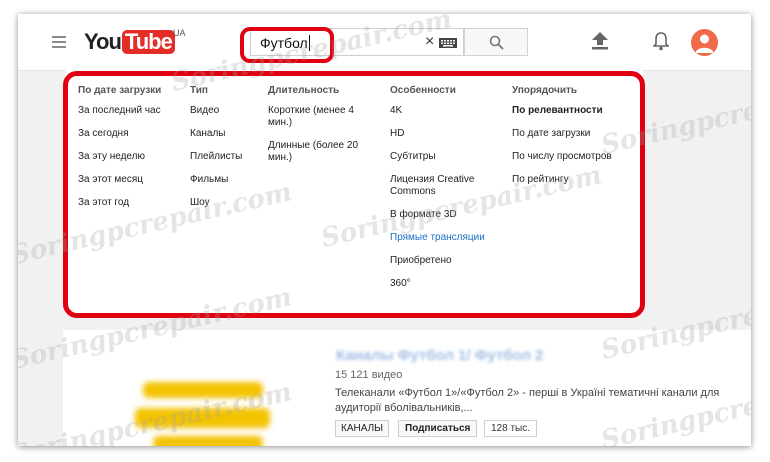 This screenshot has height=462, width=770. Describe the element at coordinates (429, 42) in the screenshot. I see `clear-icon: ×` at that location.